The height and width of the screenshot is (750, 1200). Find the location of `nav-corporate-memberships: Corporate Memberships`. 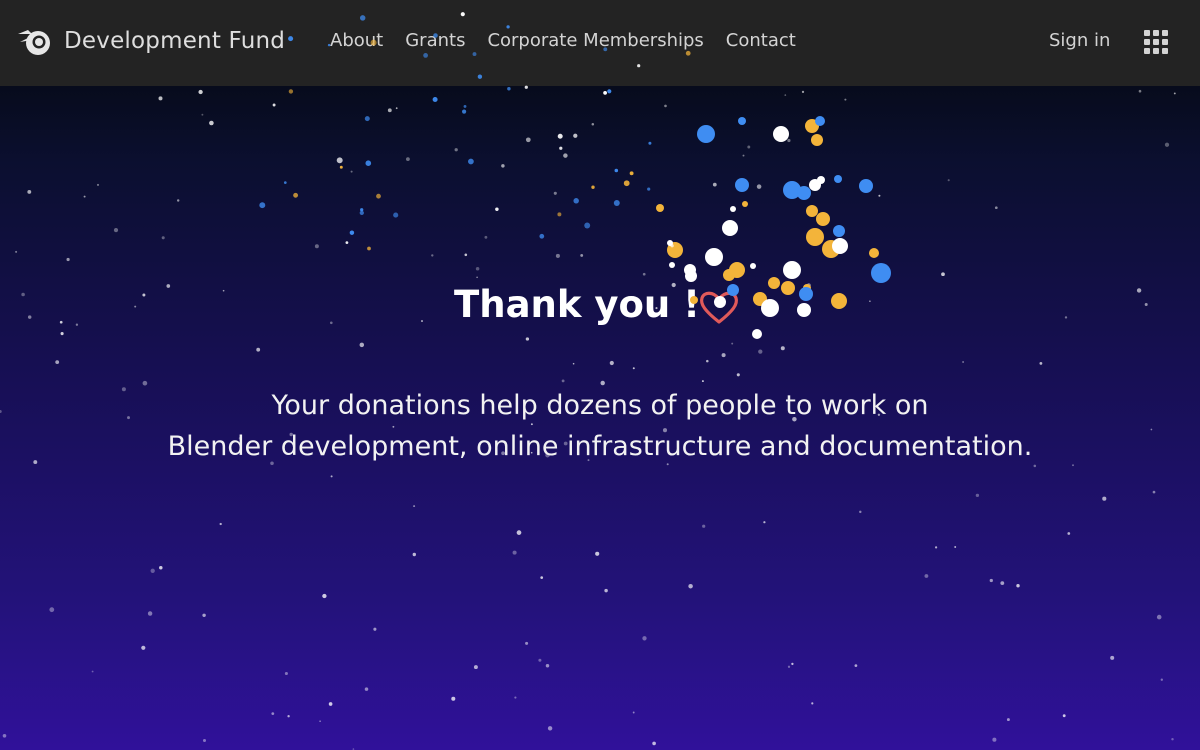

nav-corporate-memberships: Corporate Memberships is located at coordinates (595, 40).